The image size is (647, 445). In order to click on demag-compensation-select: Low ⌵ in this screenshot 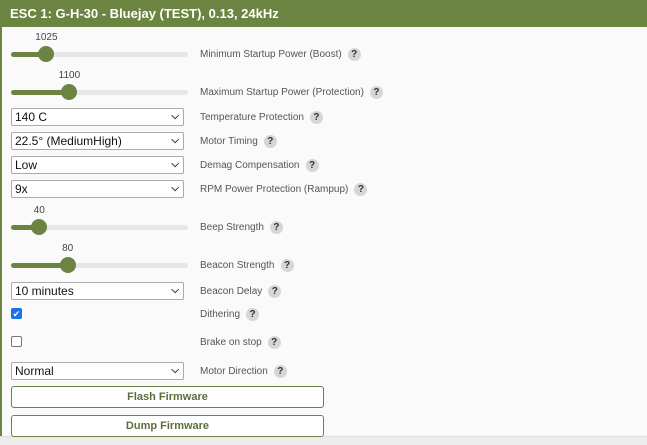, I will do `click(97, 165)`.